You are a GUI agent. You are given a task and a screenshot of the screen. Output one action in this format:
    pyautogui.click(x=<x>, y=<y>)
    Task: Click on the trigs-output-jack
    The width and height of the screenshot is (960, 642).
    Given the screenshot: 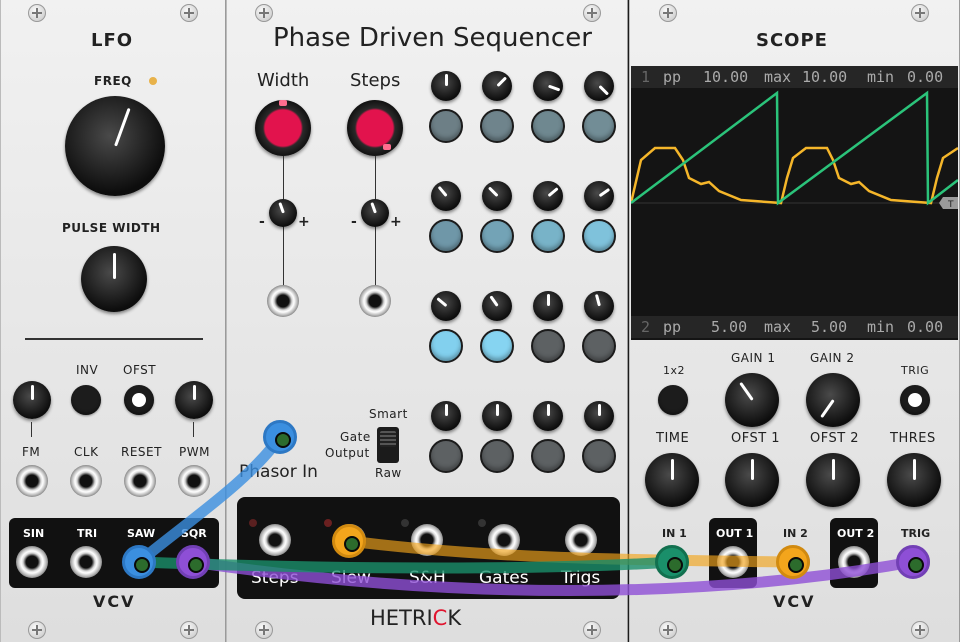 What is the action you would take?
    pyautogui.click(x=581, y=540)
    